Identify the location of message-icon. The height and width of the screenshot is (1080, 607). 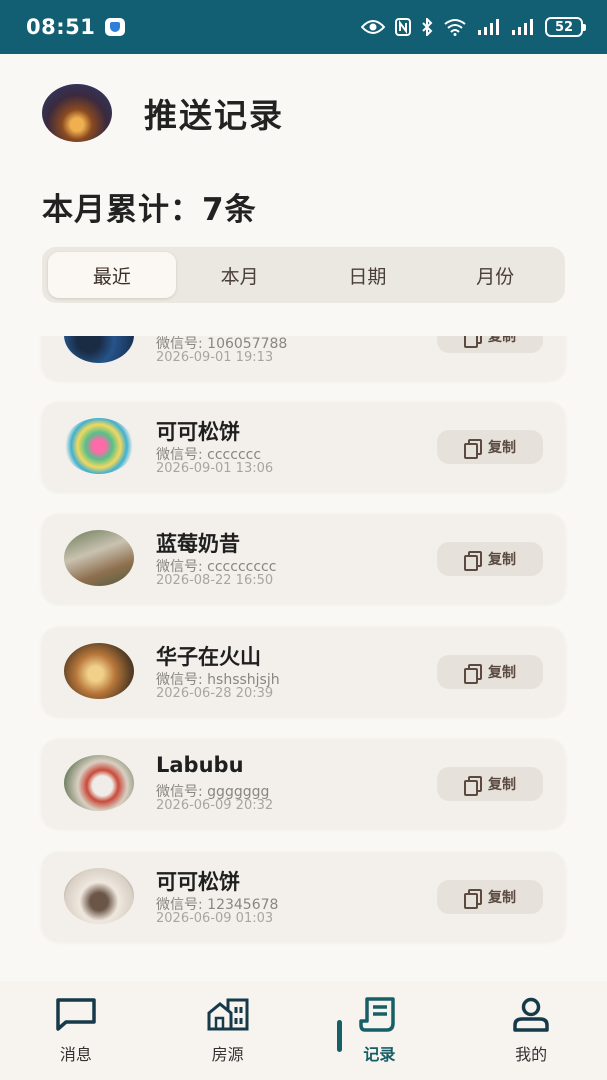
(76, 1015).